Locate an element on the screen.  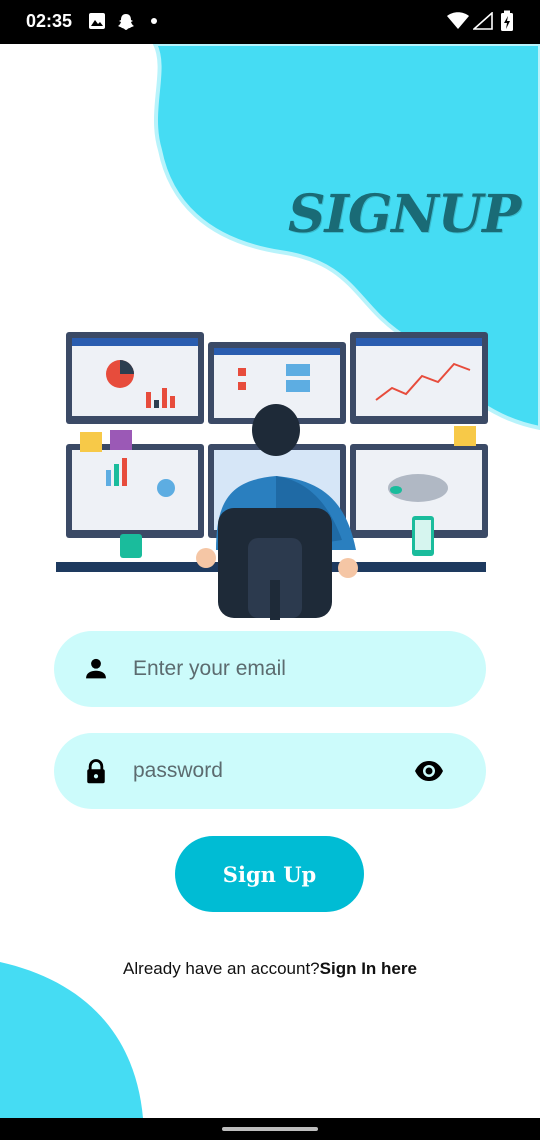
lock-icon is located at coordinates (96, 771).